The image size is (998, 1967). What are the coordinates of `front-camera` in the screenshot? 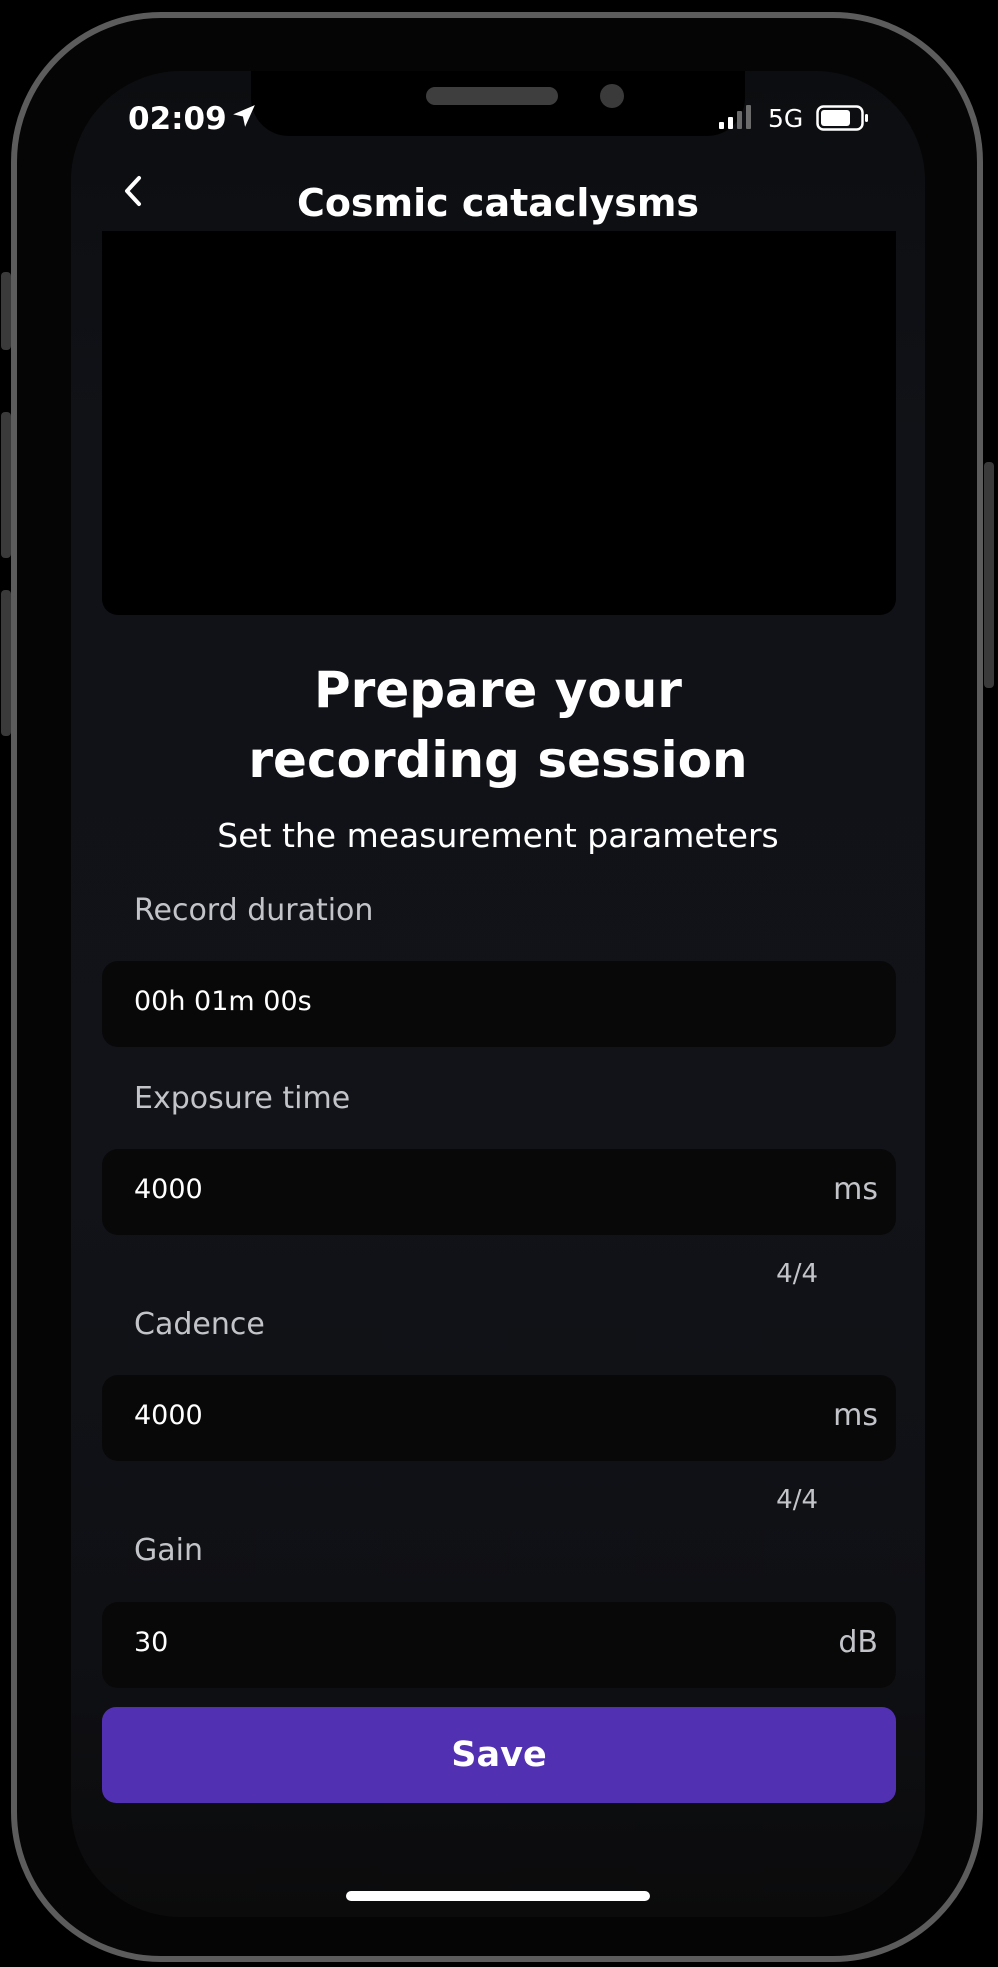 It's located at (612, 96).